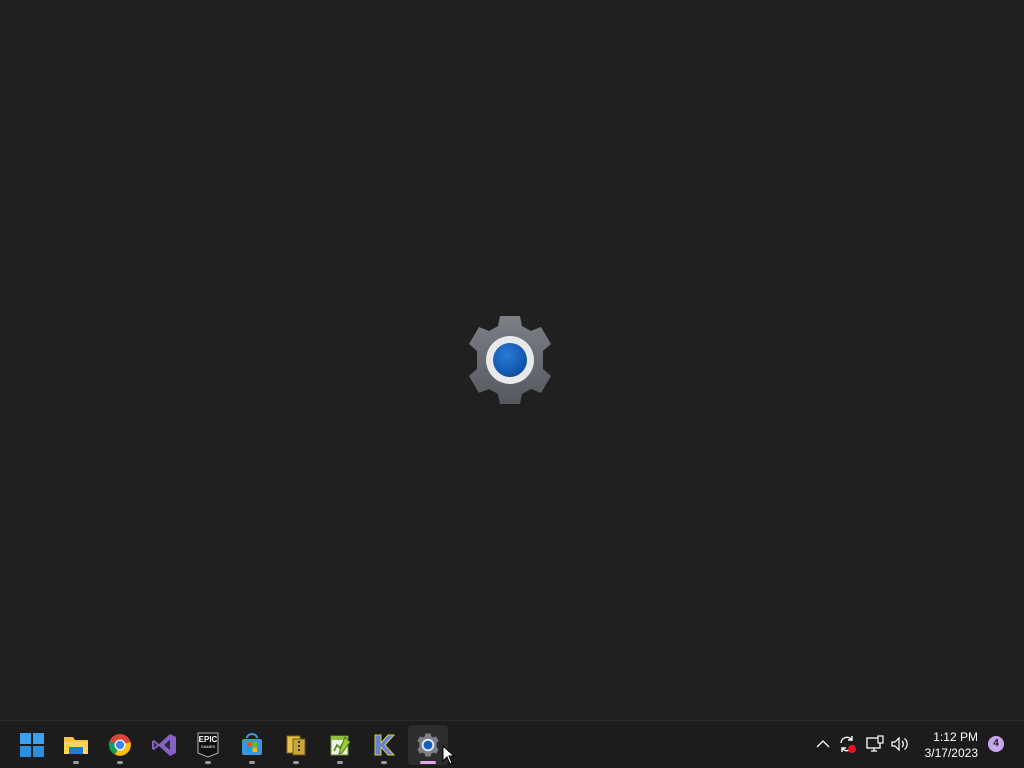 Image resolution: width=1024 pixels, height=768 pixels. What do you see at coordinates (996, 744) in the screenshot?
I see `notification-badge: 4` at bounding box center [996, 744].